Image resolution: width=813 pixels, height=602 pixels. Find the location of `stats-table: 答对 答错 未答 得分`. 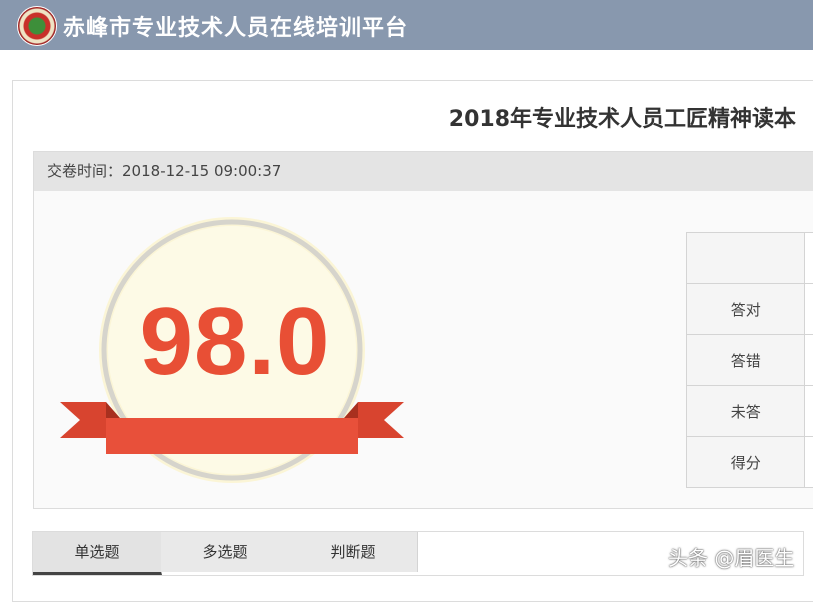

stats-table: 答对 答错 未答 得分 is located at coordinates (749, 360).